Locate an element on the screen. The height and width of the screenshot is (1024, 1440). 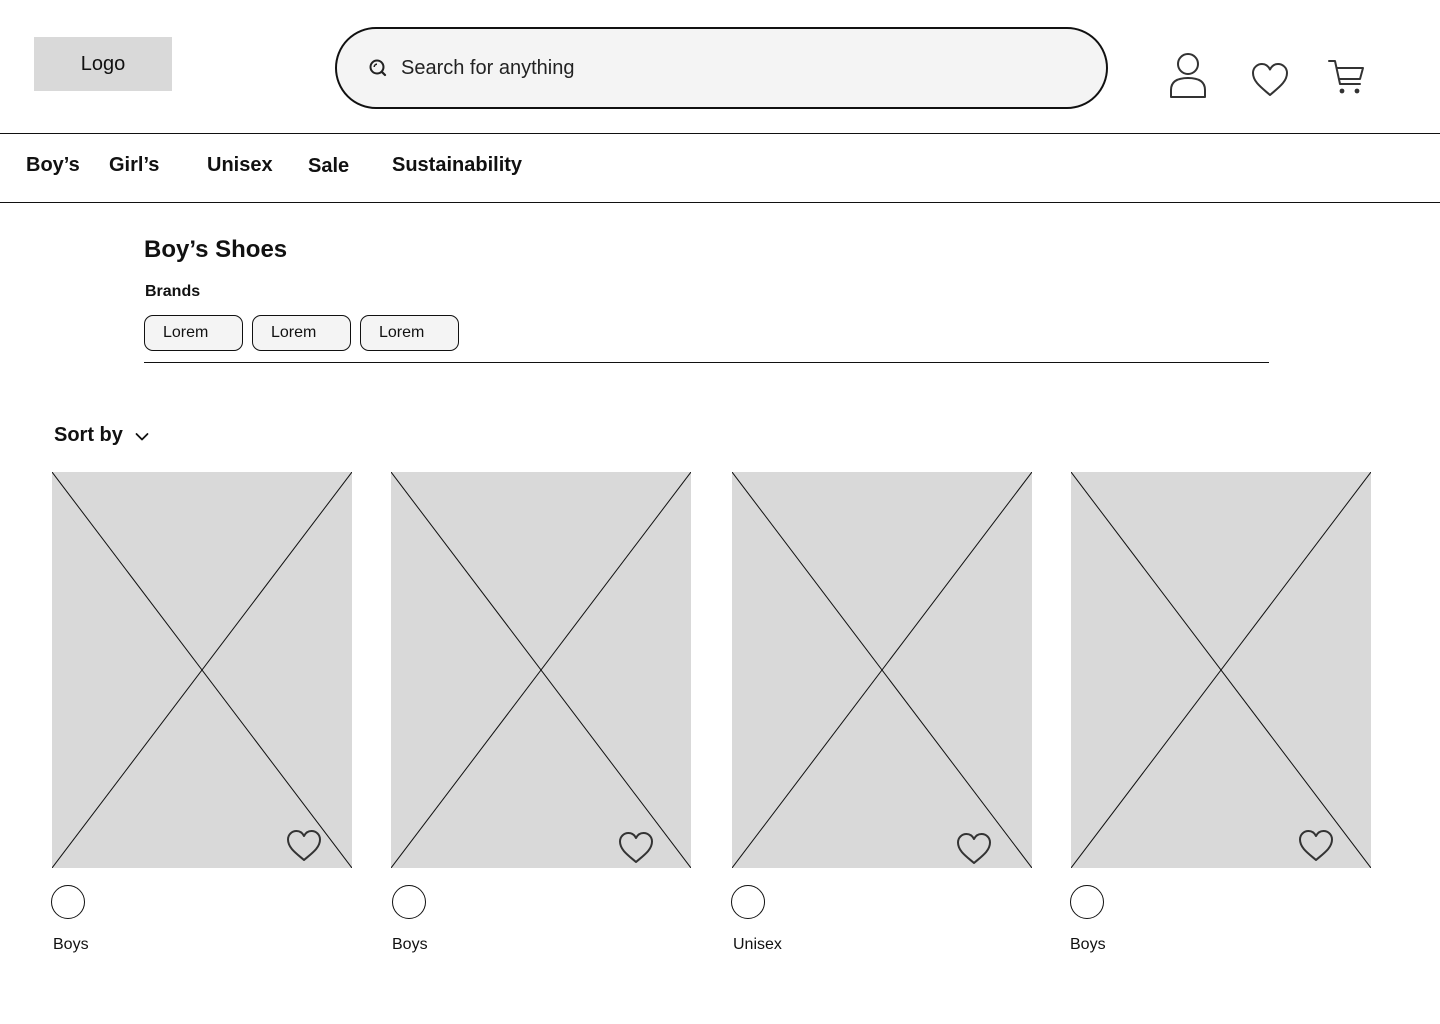
sort-dropdown: Sort by is located at coordinates (101, 435).